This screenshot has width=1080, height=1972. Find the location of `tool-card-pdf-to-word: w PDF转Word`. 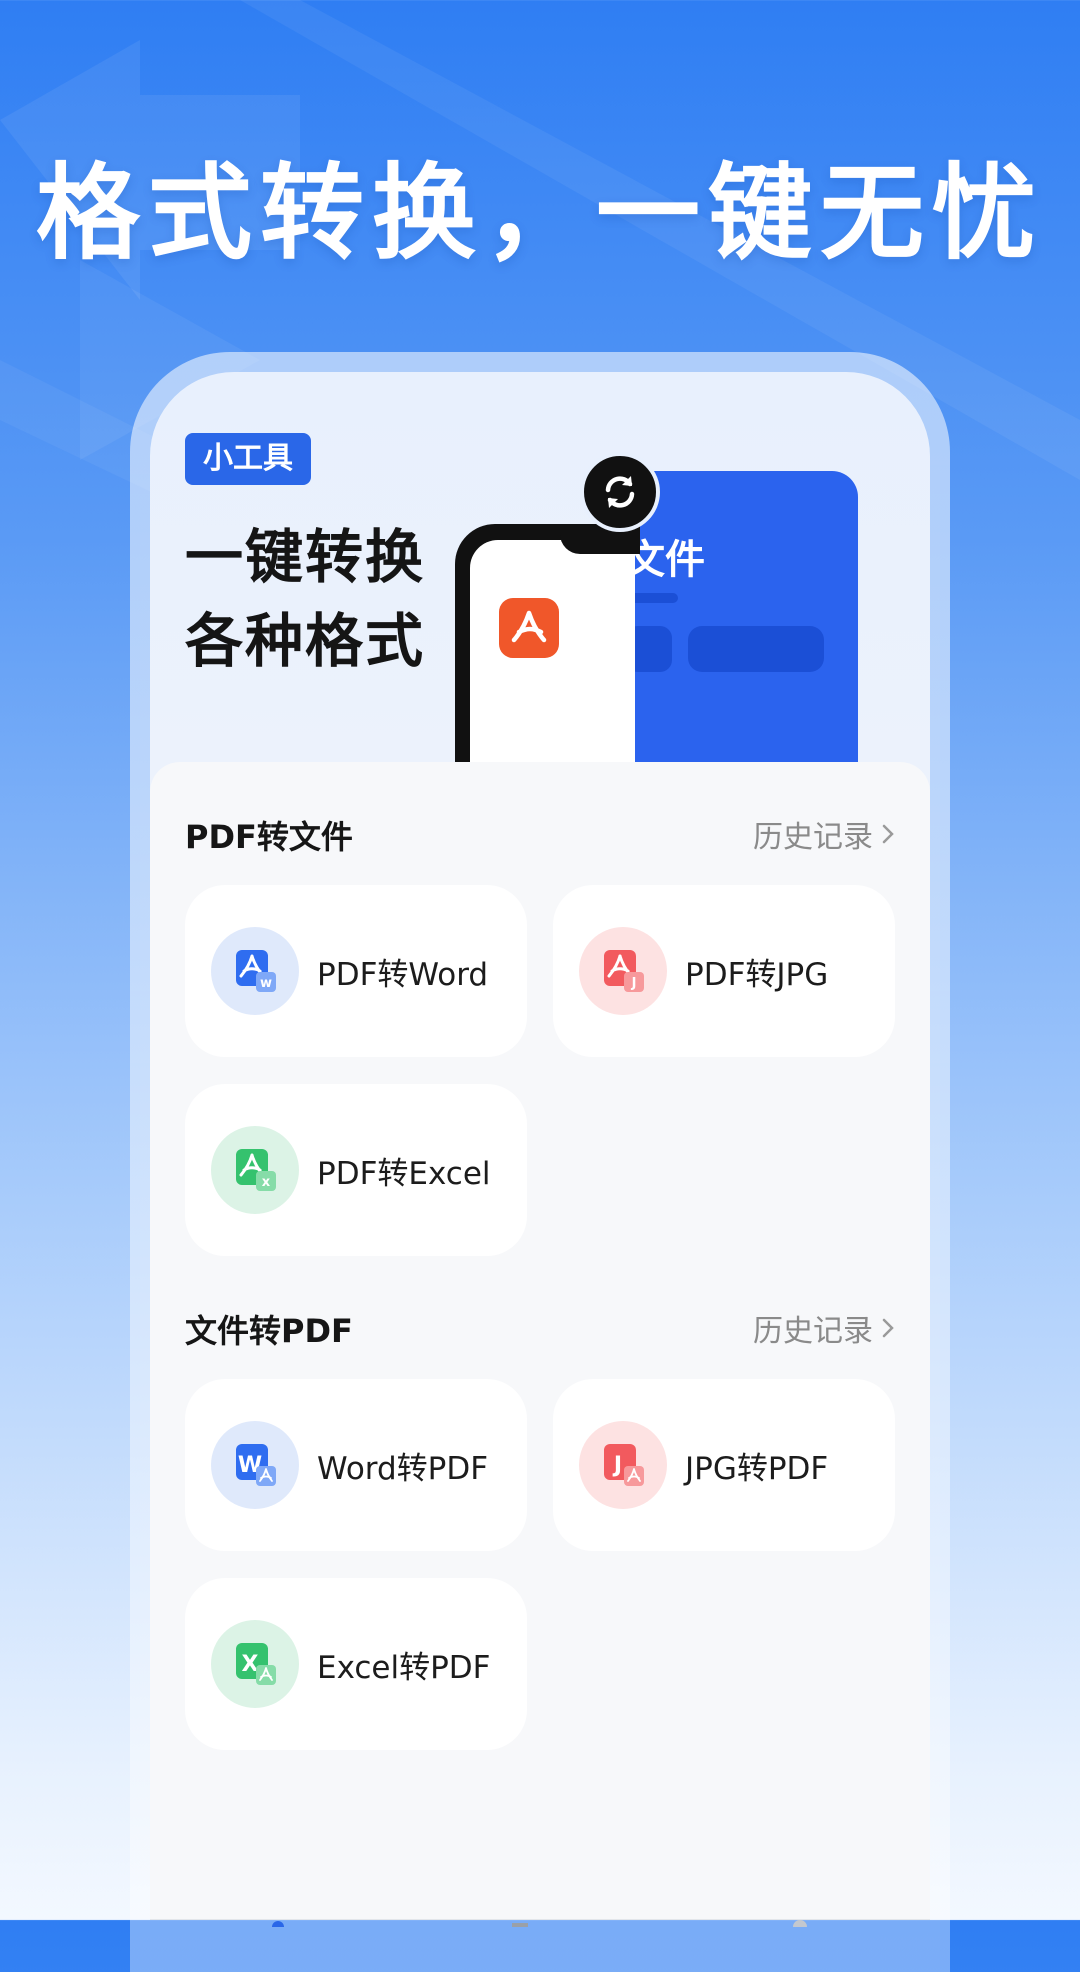

tool-card-pdf-to-word: w PDF转Word is located at coordinates (356, 971).